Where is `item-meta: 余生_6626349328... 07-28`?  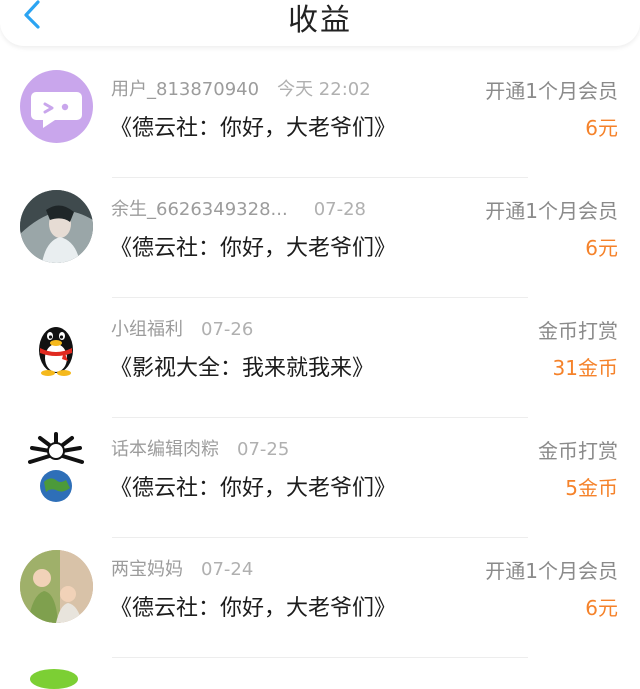
item-meta: 余生_6626349328... 07-28 is located at coordinates (238, 208).